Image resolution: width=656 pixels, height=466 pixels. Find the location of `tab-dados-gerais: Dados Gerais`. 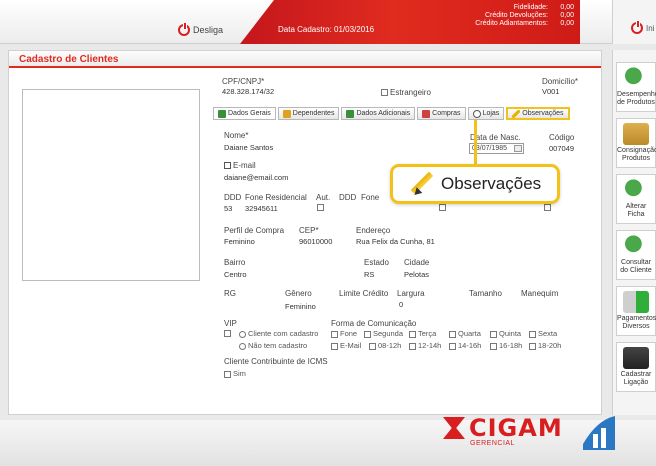

tab-dados-gerais: Dados Gerais is located at coordinates (244, 113).